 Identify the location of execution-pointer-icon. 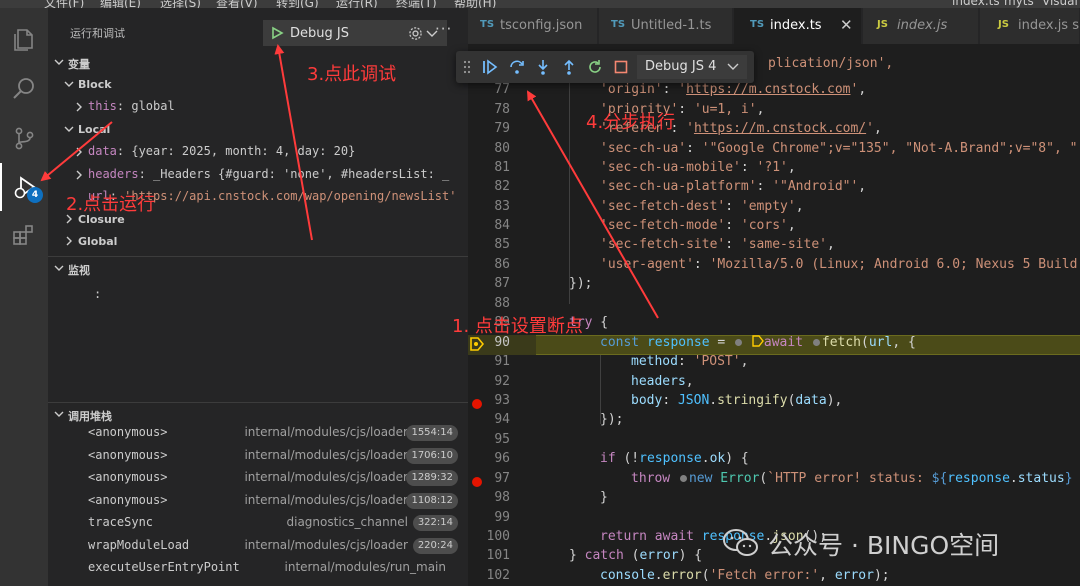
(477, 345).